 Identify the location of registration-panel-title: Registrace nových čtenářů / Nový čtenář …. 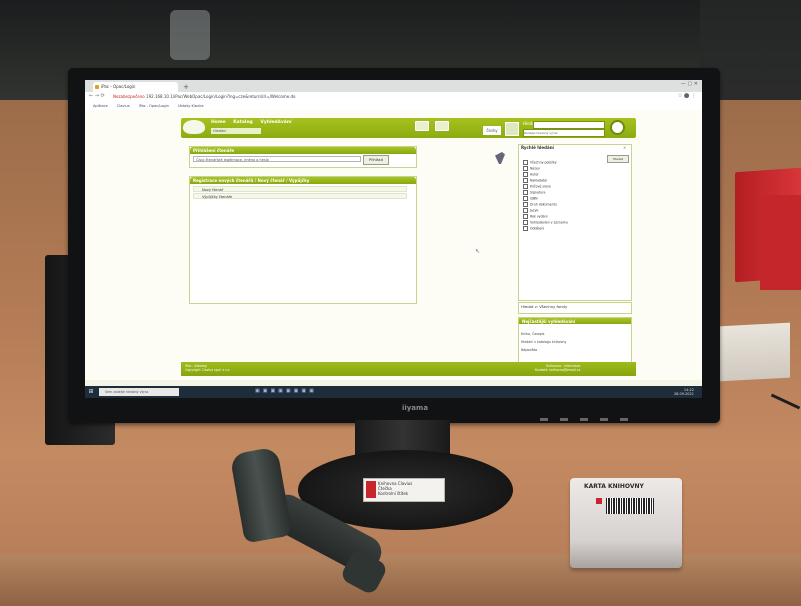
(303, 180).